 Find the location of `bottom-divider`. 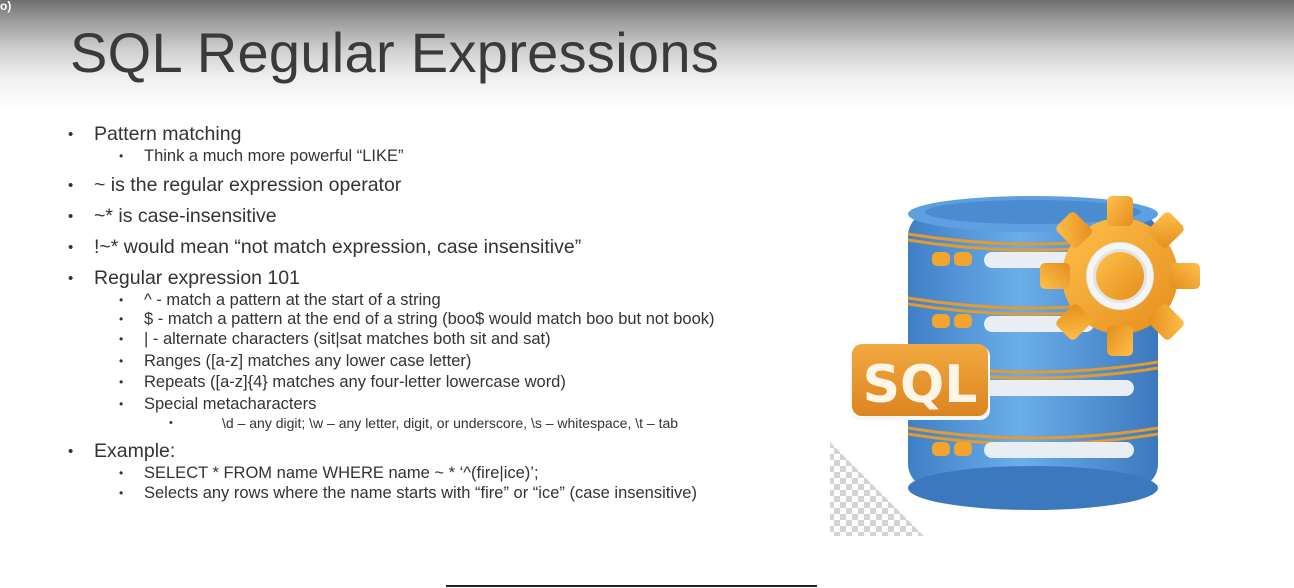

bottom-divider is located at coordinates (631, 586).